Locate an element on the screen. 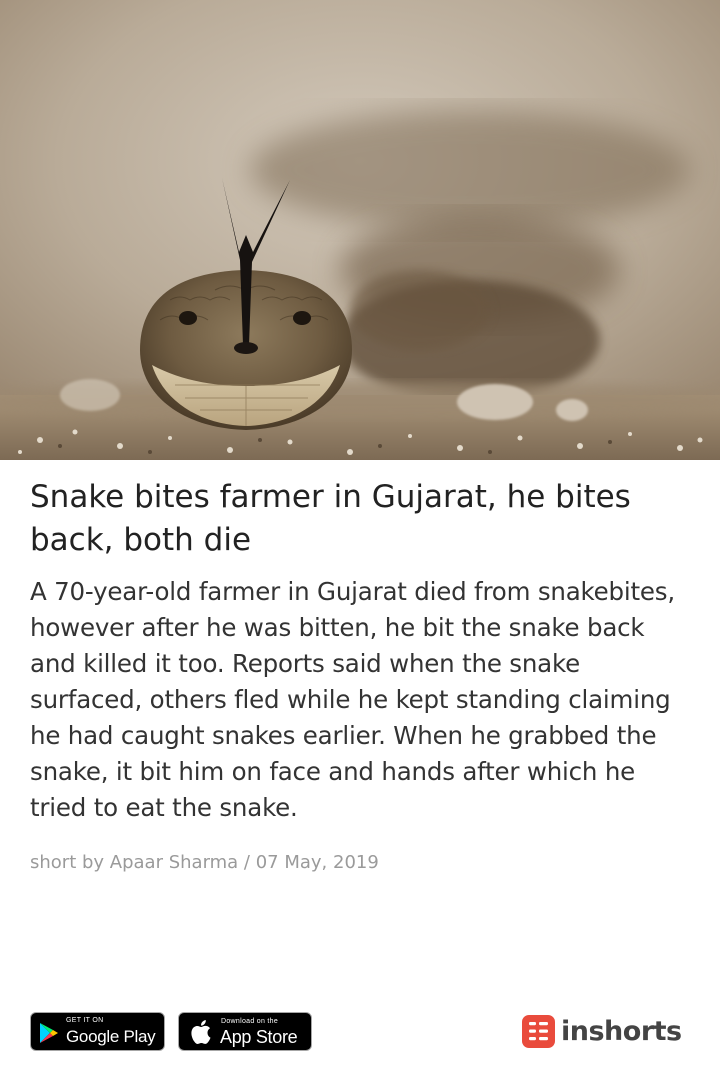 Image resolution: width=720 pixels, height=1080 pixels. google-play-badge: GET IT ON Google Play is located at coordinates (97, 1031).